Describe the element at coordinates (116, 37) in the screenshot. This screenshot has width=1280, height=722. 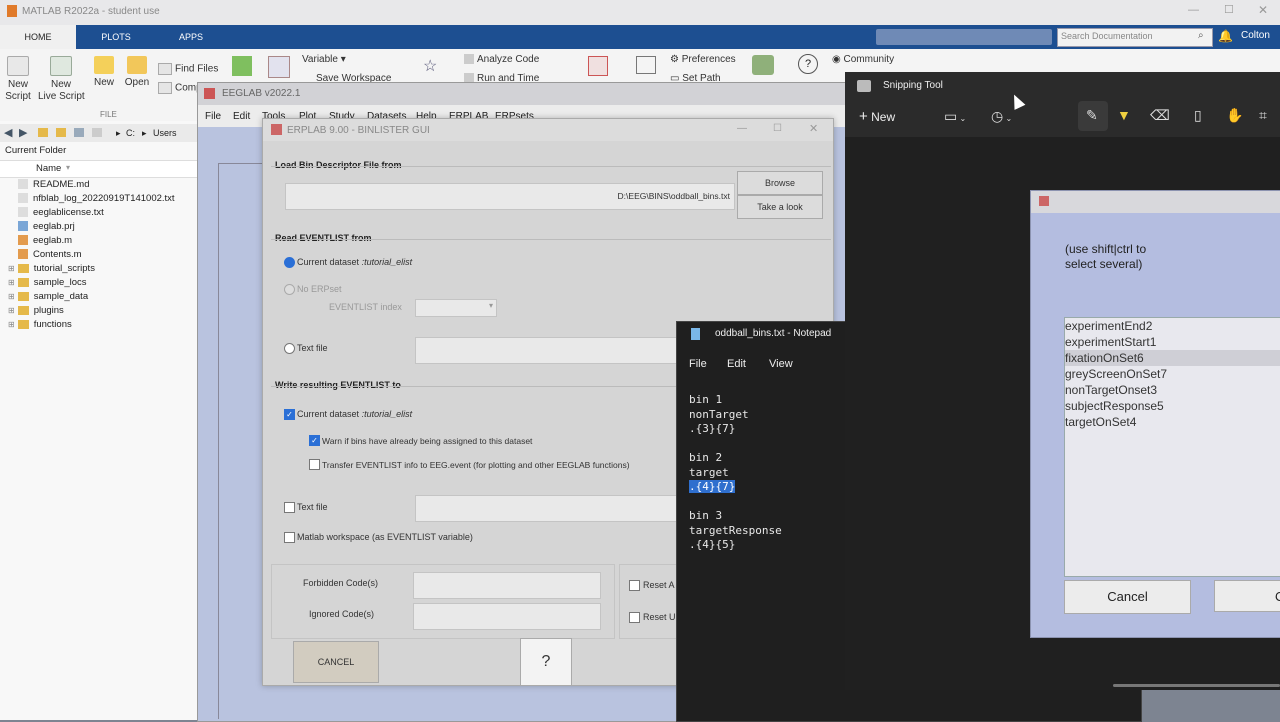
I see `tab-plots: PLOTS` at that location.